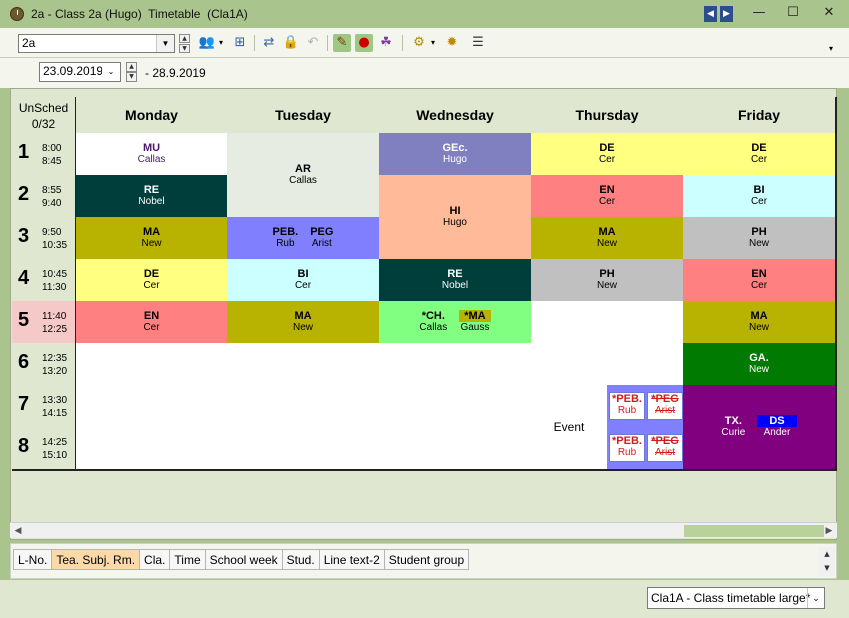 The image size is (849, 618). What do you see at coordinates (726, 14) in the screenshot?
I see `next-arrow-icon: ▶` at bounding box center [726, 14].